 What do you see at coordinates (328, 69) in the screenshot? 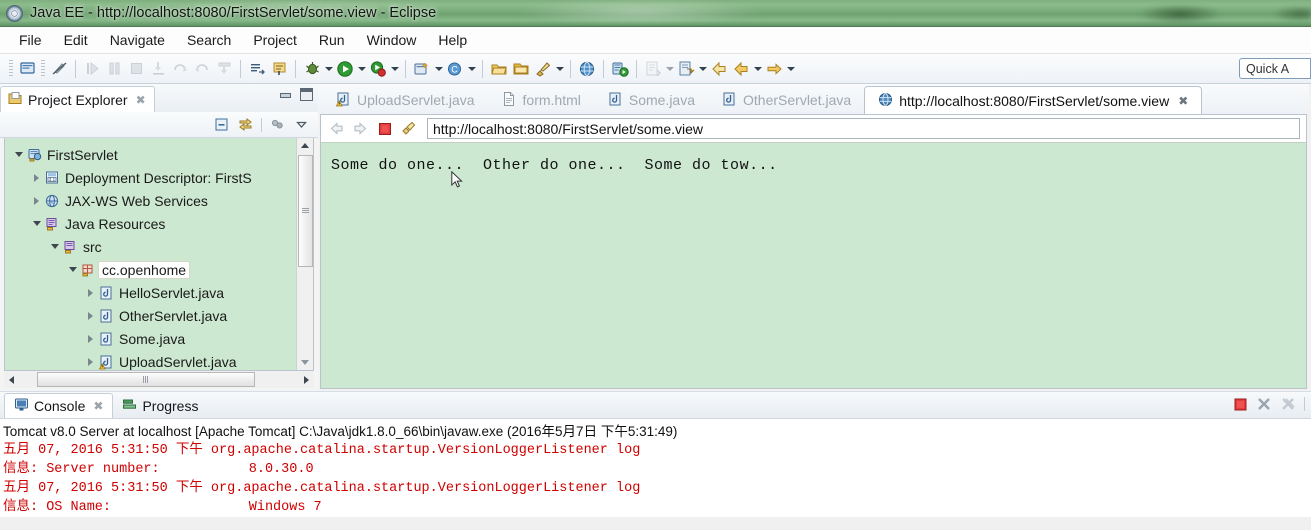
I see `debug-dropdown-arrow` at bounding box center [328, 69].